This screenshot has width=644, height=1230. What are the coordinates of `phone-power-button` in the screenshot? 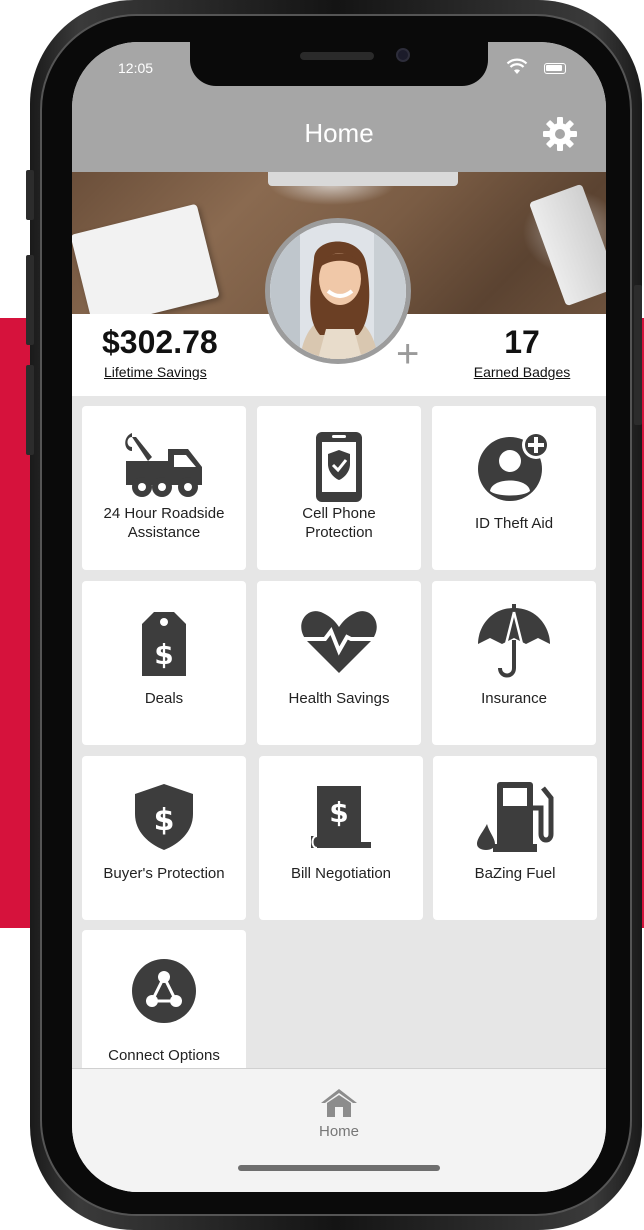 It's located at (638, 355).